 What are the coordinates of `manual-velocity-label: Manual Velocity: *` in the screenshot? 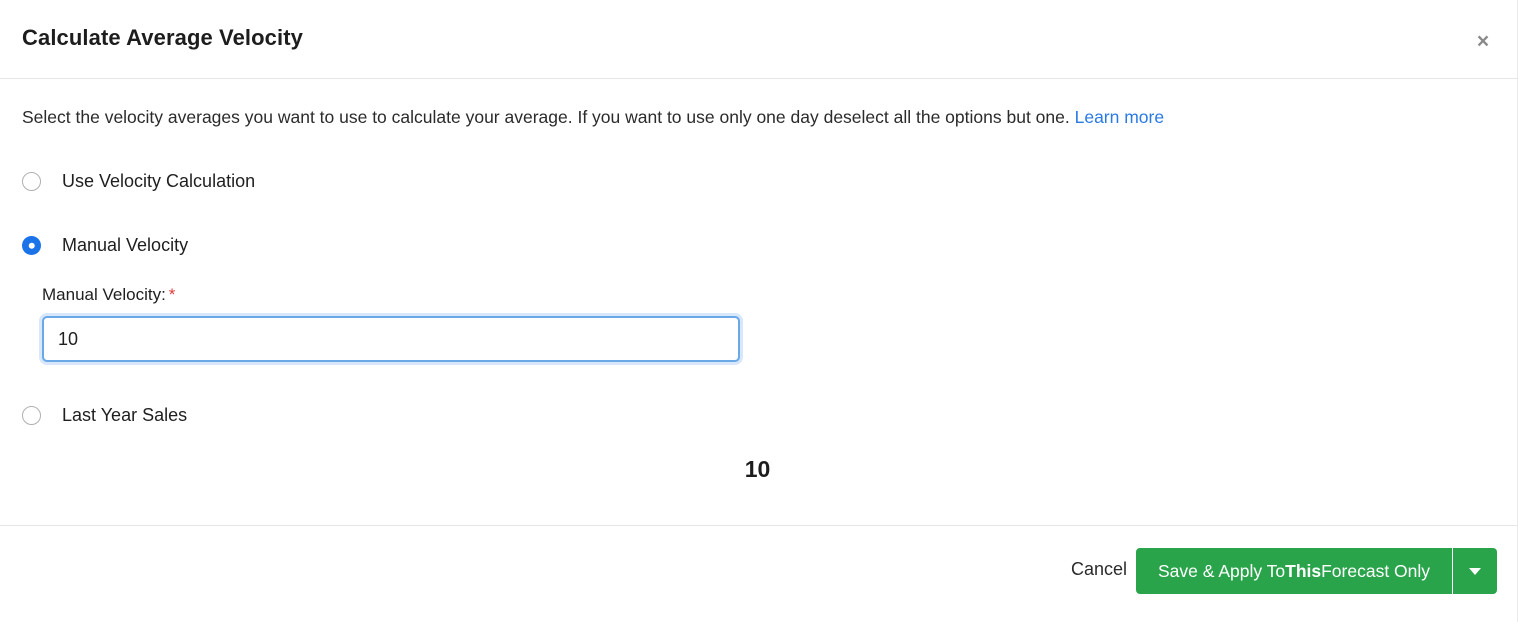 It's located at (391, 295).